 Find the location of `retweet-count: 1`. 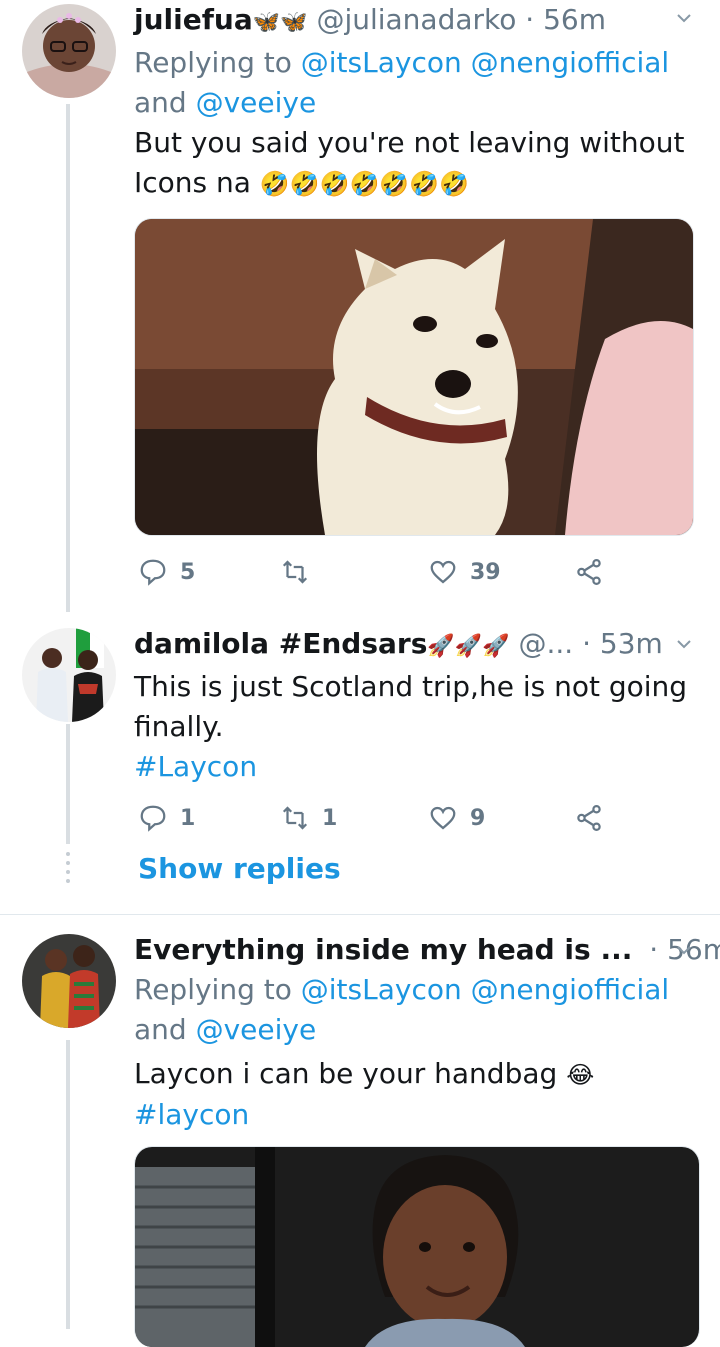

retweet-count: 1 is located at coordinates (330, 818).